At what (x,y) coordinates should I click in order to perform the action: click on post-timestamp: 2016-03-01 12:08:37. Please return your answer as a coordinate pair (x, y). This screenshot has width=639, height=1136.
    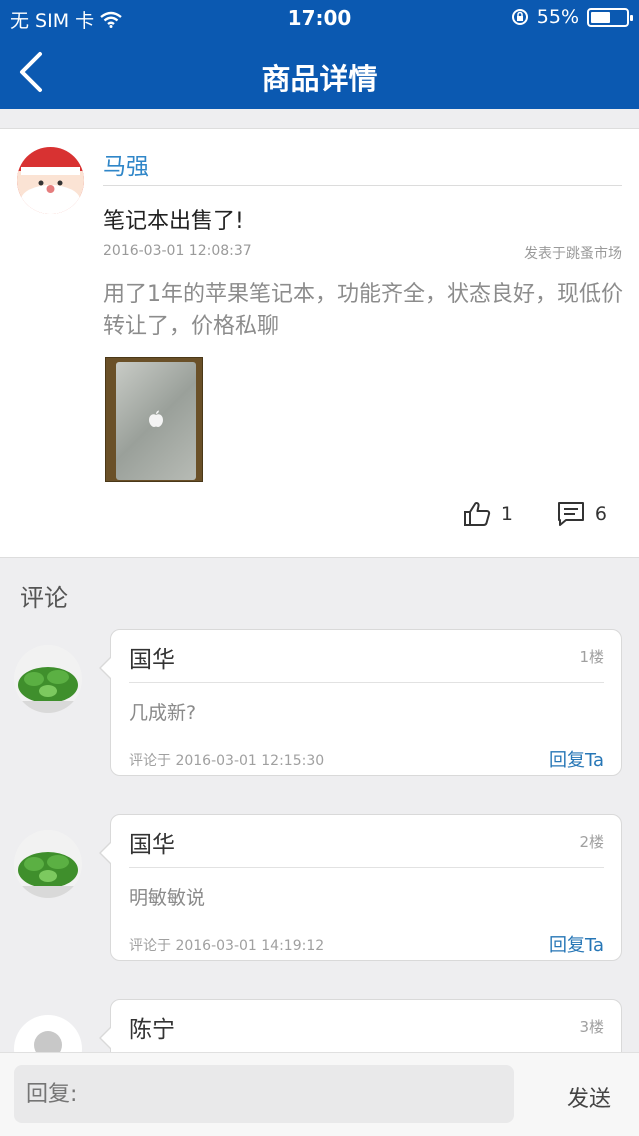
    Looking at the image, I should click on (177, 251).